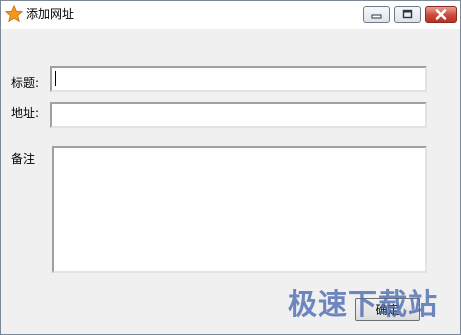 This screenshot has width=461, height=335. I want to click on url-input, so click(238, 115).